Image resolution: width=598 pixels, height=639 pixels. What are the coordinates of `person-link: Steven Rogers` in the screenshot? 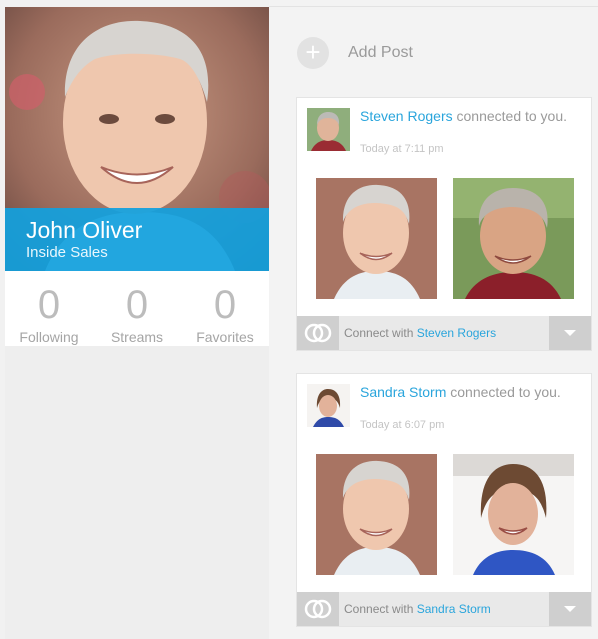 It's located at (406, 116).